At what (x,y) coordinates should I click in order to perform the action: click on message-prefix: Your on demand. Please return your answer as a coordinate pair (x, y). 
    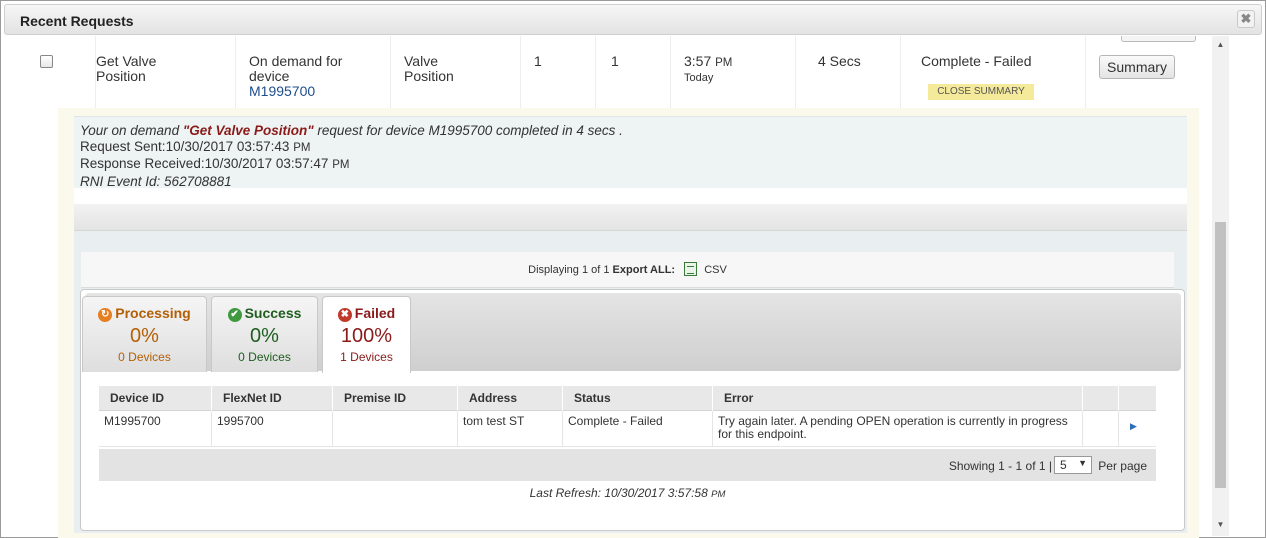
    Looking at the image, I should click on (131, 130).